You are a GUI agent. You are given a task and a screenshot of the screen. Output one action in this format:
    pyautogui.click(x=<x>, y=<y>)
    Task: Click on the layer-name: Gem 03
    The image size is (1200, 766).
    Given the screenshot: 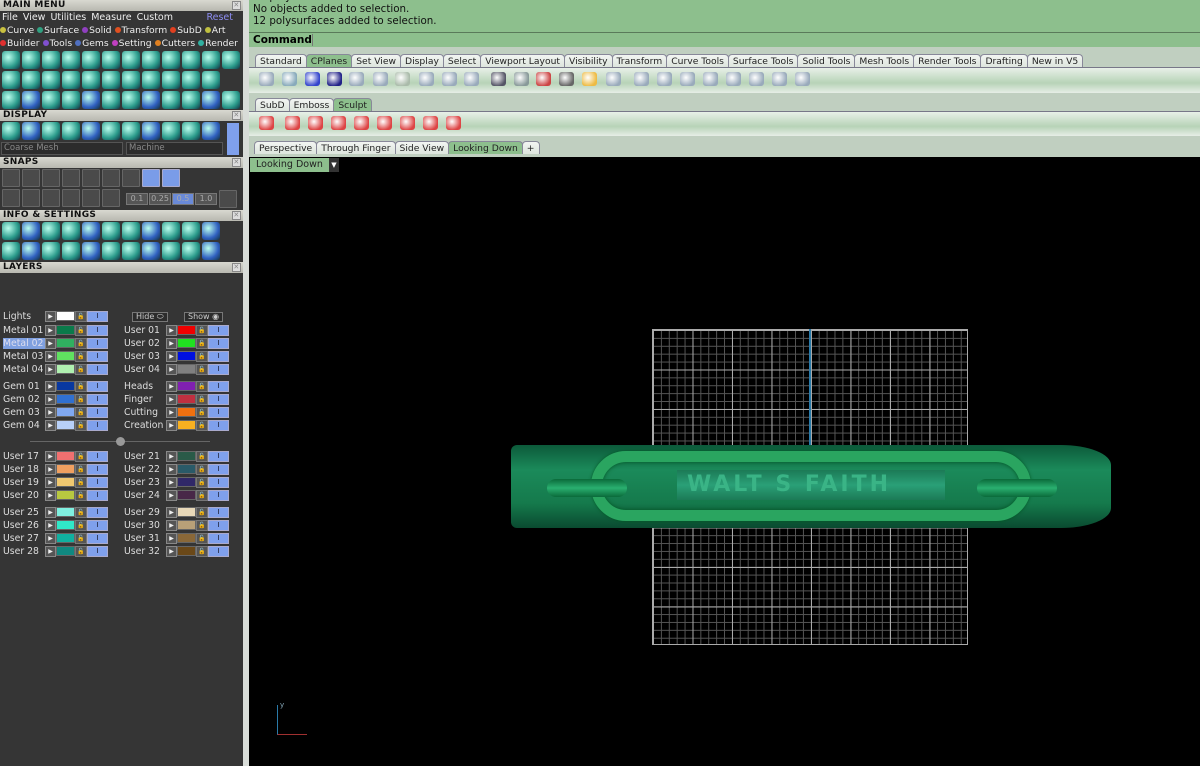 What is the action you would take?
    pyautogui.click(x=24, y=412)
    